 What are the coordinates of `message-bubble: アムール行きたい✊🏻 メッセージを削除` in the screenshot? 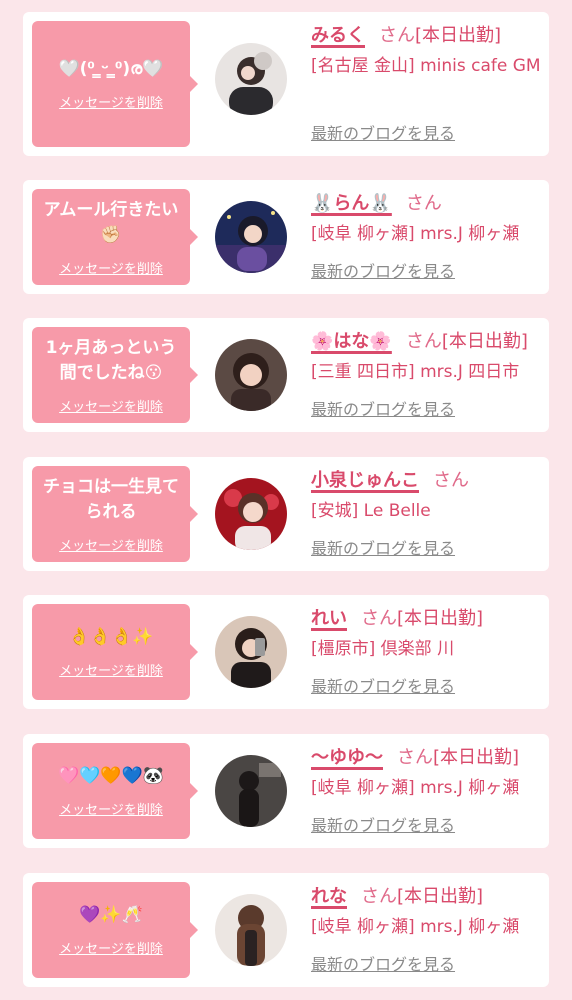 It's located at (115, 237).